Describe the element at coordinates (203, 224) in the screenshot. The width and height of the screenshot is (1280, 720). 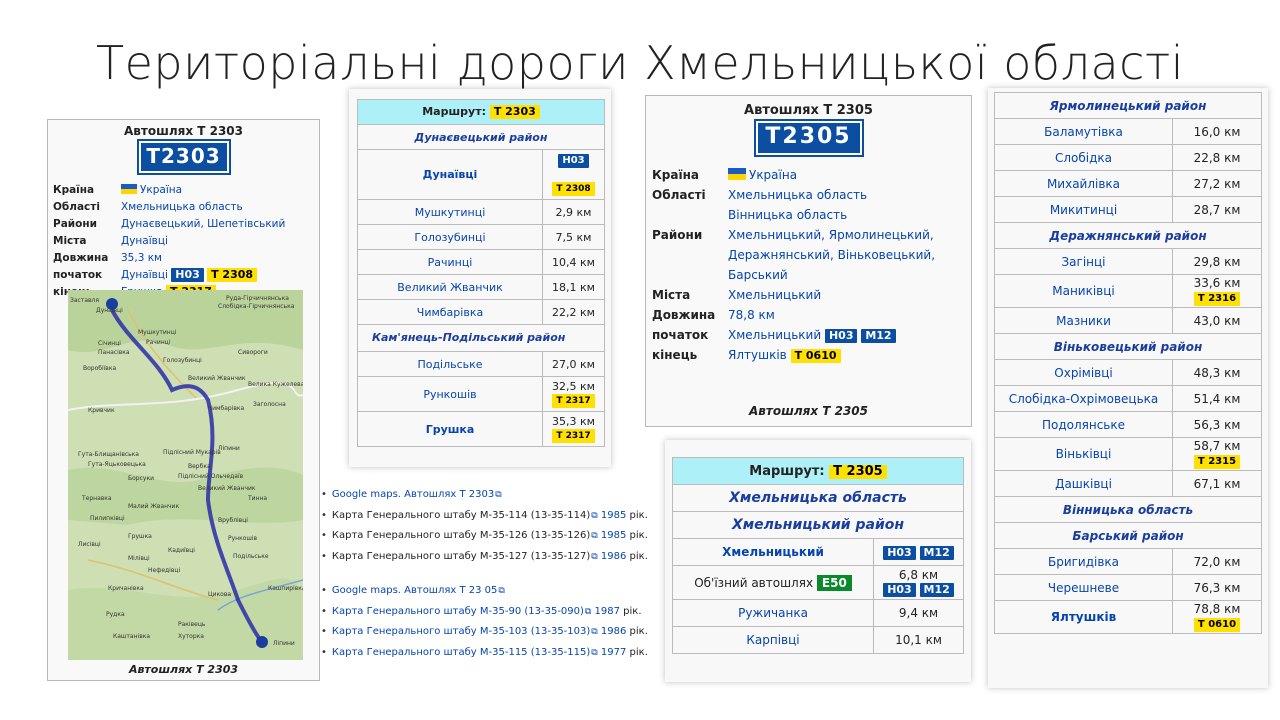
I see `row-link: Дунаєвецький, Шепетівський` at that location.